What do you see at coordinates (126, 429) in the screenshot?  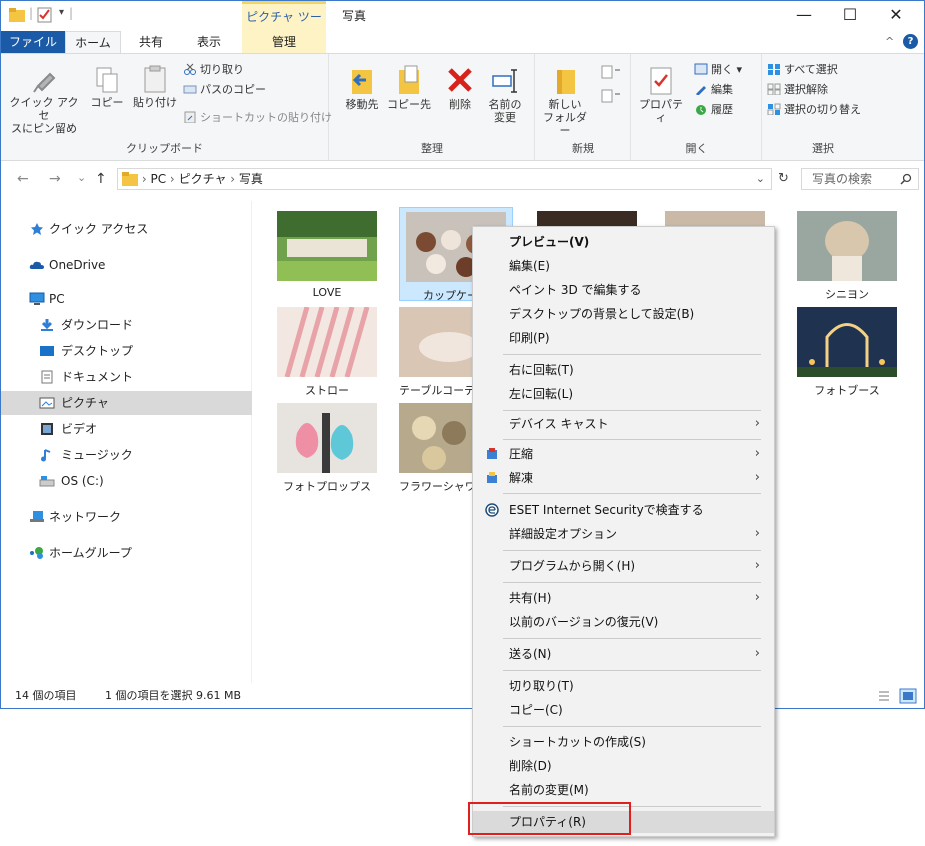 I see `sidebar-item-videos: ビデオ` at bounding box center [126, 429].